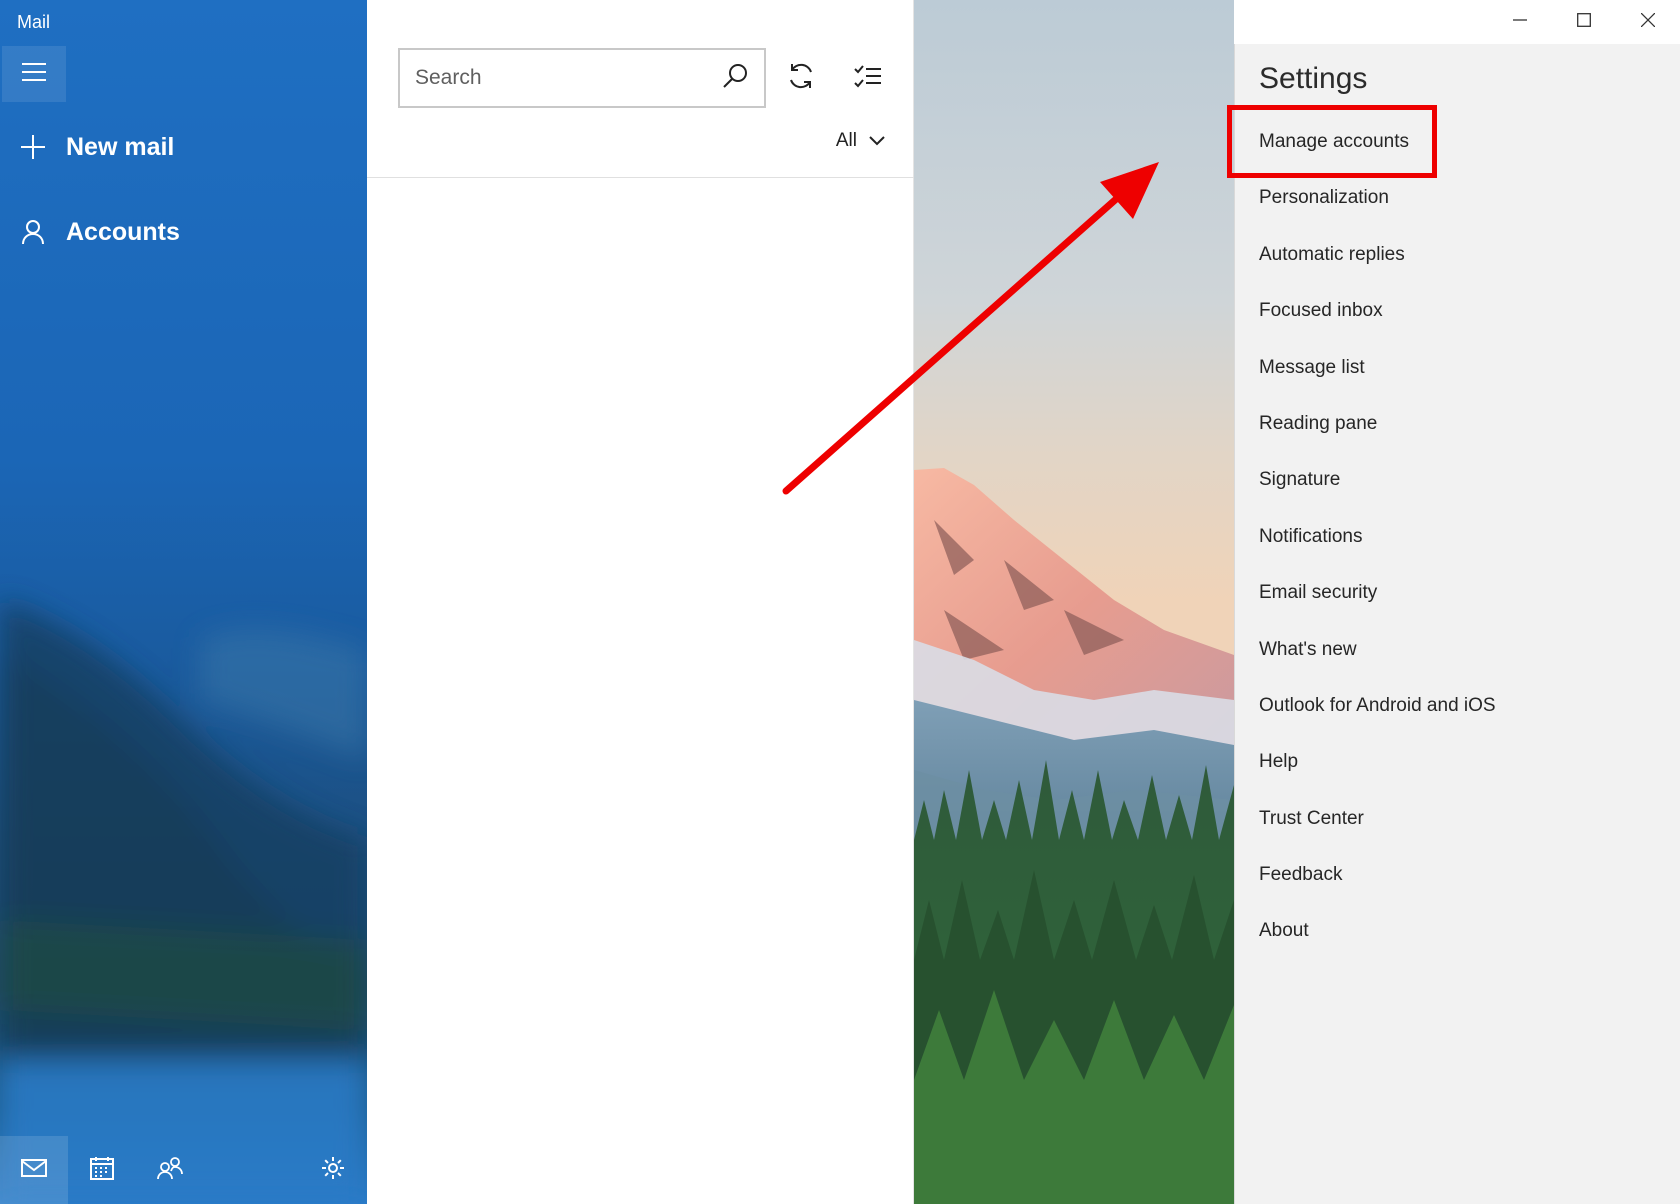  I want to click on hamburger-icon, so click(34, 74).